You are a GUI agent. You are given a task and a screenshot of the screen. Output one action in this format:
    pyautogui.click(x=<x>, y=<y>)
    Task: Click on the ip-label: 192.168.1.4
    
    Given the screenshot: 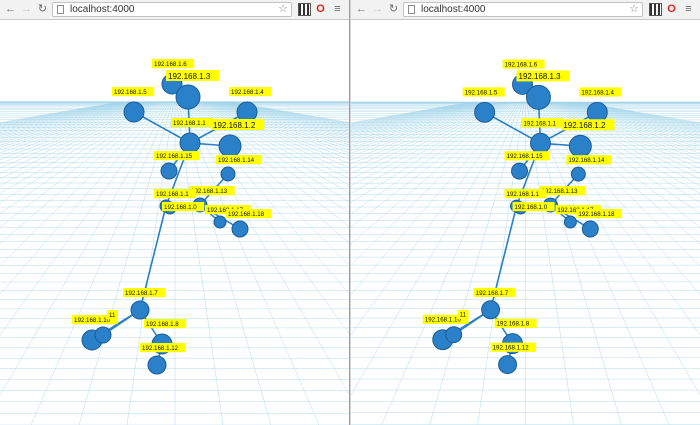 What is the action you would take?
    pyautogui.click(x=247, y=92)
    